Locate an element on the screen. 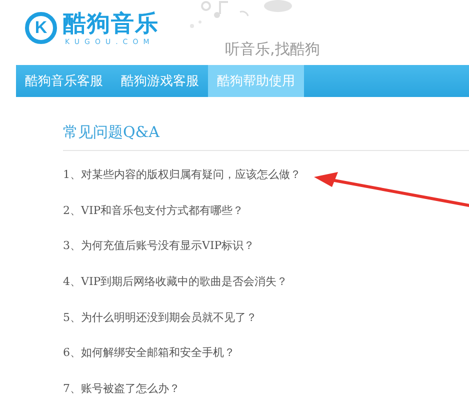 This screenshot has height=400, width=469. faq-question-link: 2、VIP和音乐包支付方式都有哪些？ is located at coordinates (153, 210).